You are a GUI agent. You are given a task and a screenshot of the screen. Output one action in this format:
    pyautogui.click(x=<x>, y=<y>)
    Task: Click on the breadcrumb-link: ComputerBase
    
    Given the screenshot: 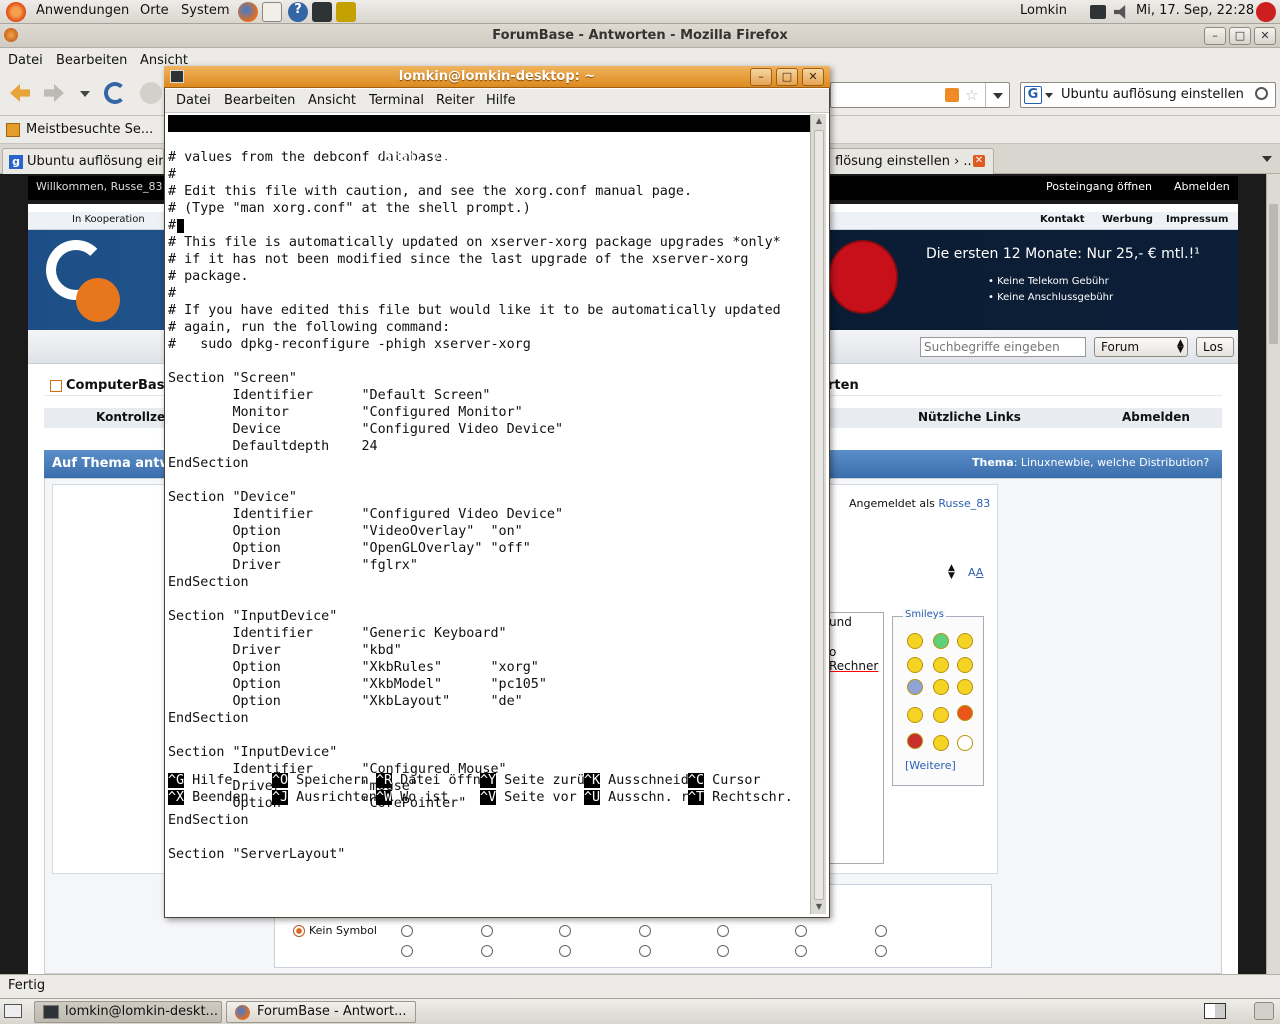 What is the action you would take?
    pyautogui.click(x=119, y=385)
    